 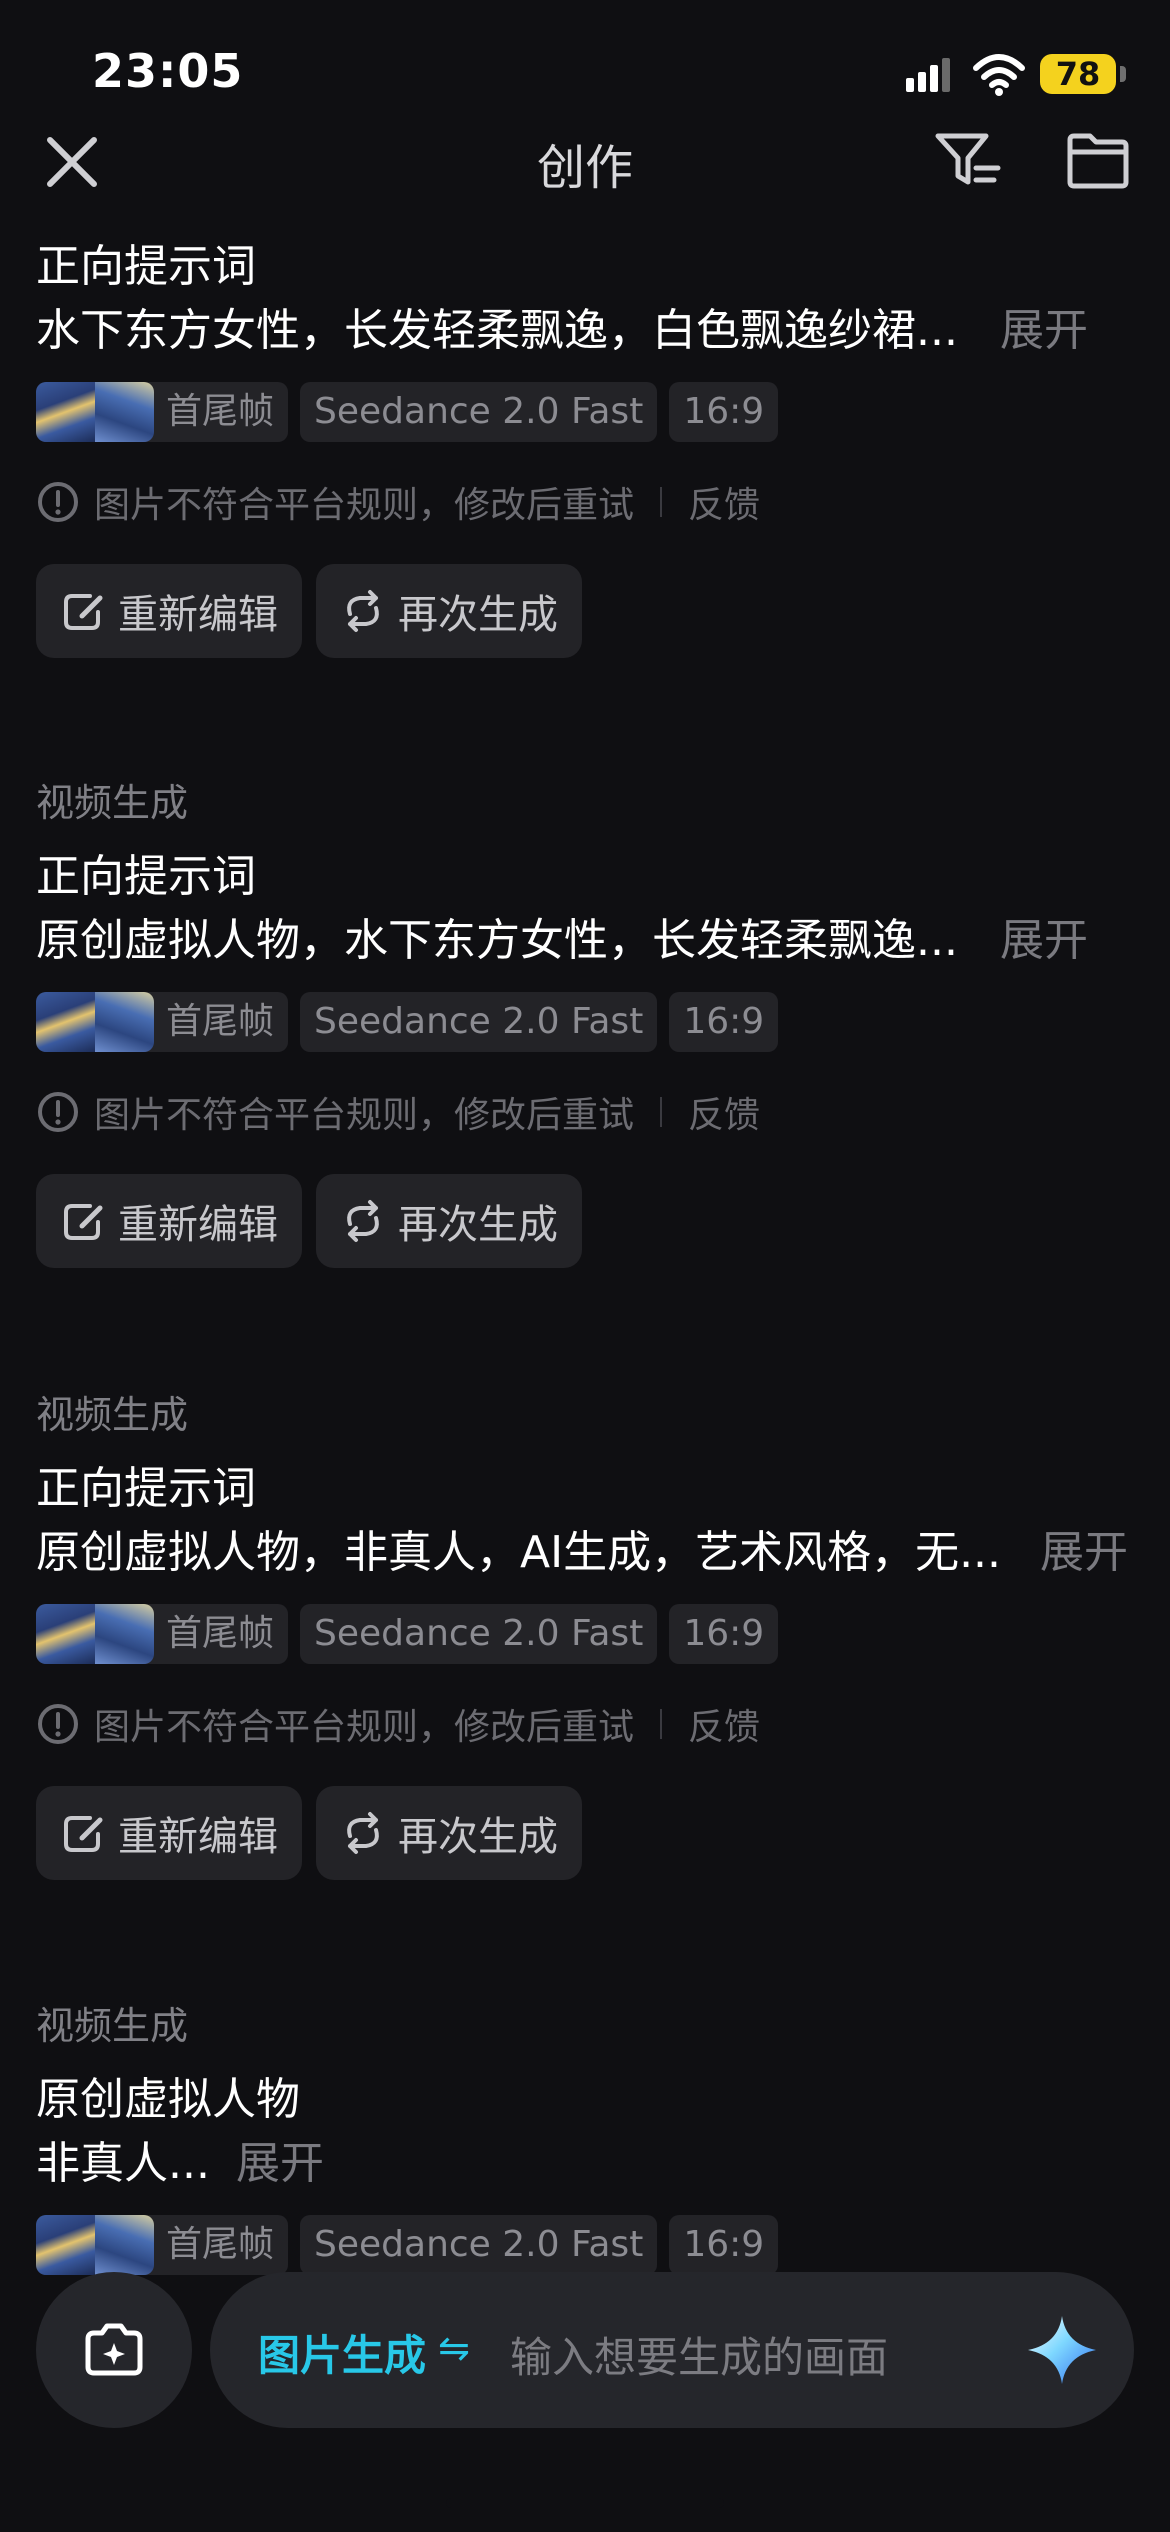 I want to click on battery-tip, so click(x=1123, y=74).